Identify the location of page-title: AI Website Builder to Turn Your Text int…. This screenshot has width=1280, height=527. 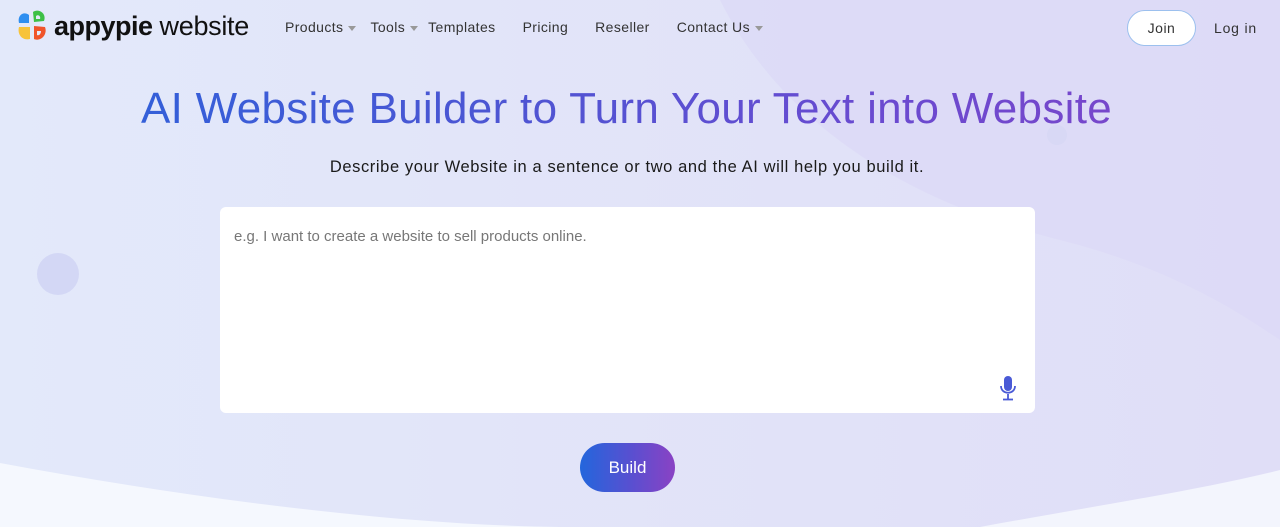
(626, 109).